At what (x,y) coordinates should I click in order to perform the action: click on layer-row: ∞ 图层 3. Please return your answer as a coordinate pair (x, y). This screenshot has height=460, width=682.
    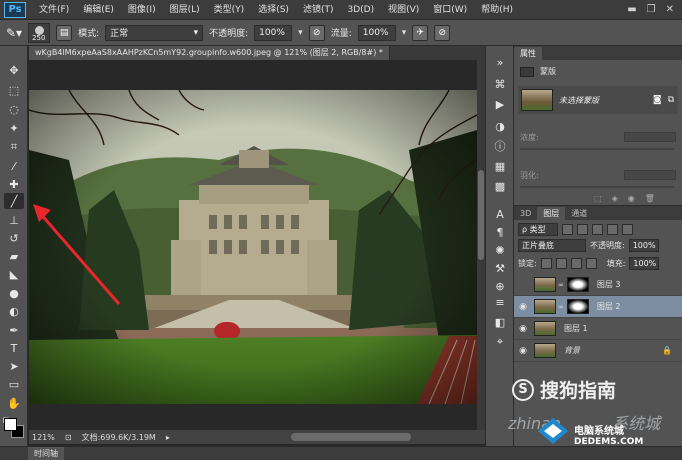
    Looking at the image, I should click on (598, 285).